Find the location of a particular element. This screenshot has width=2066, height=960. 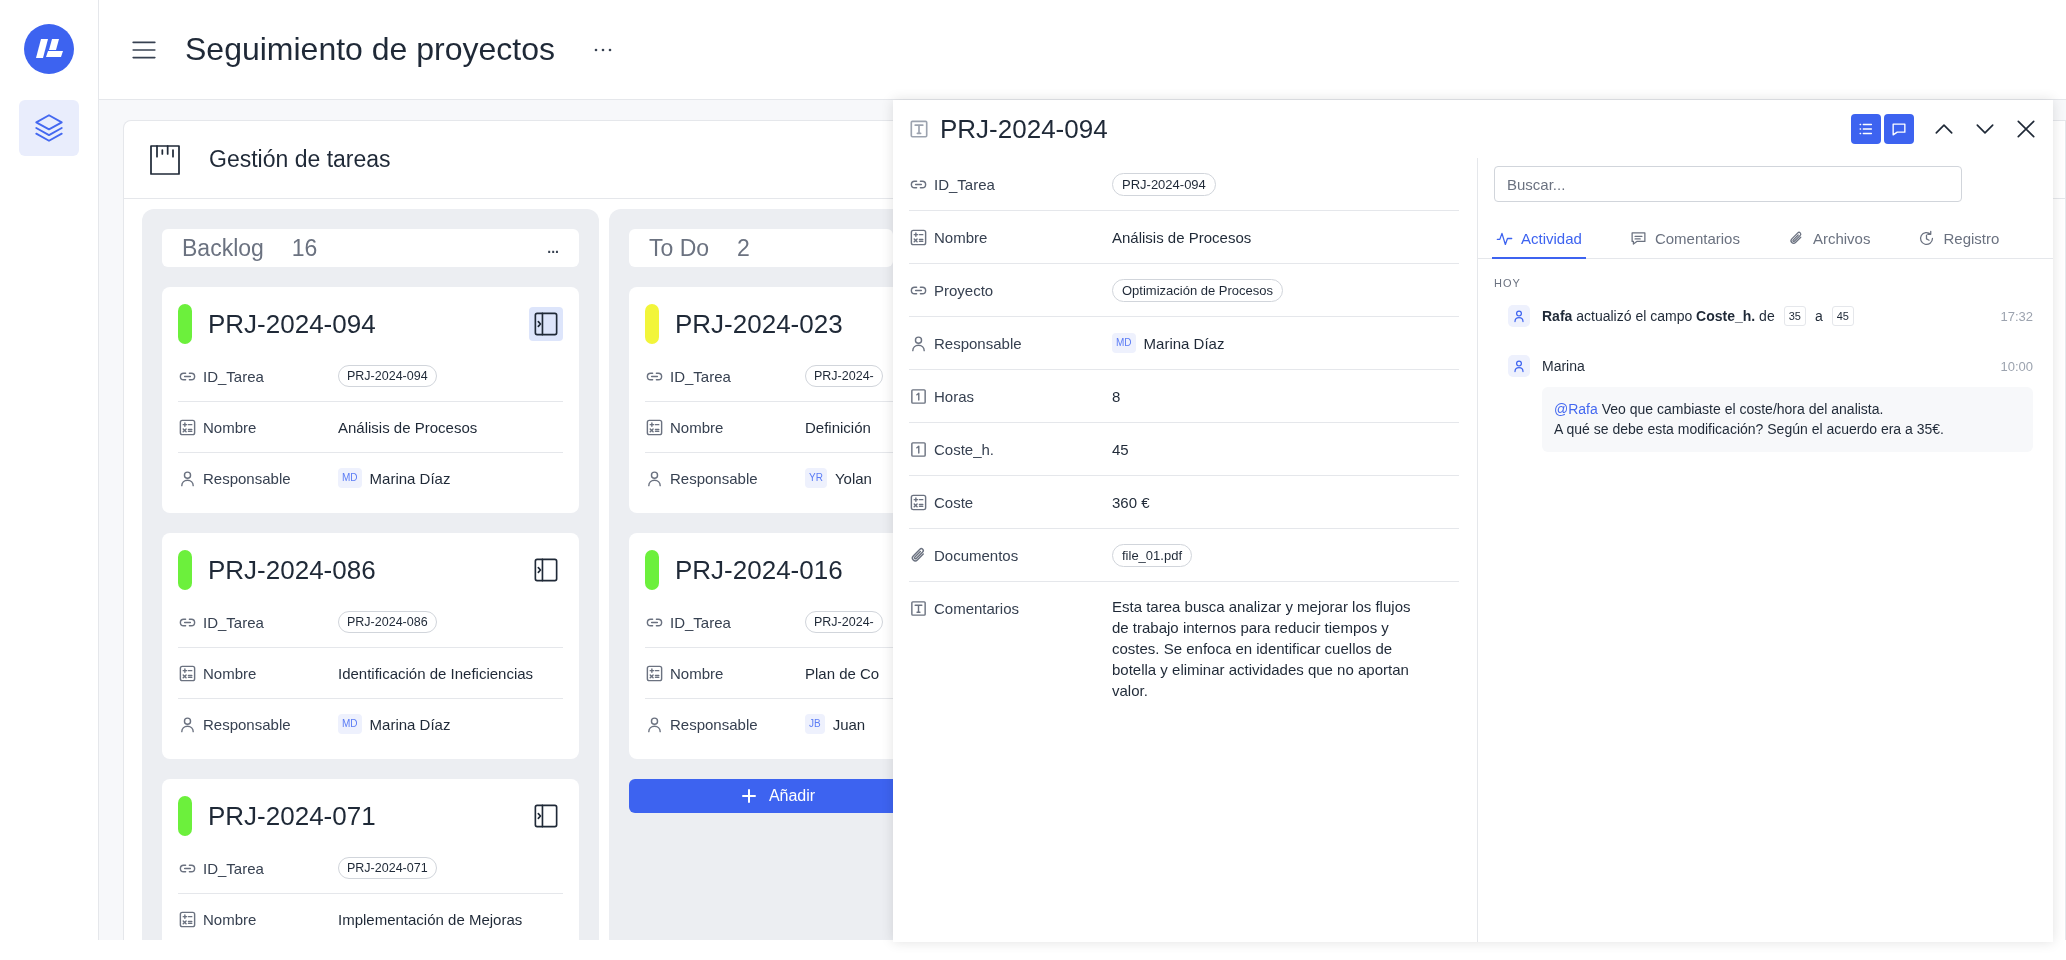

layers-button is located at coordinates (49, 128).